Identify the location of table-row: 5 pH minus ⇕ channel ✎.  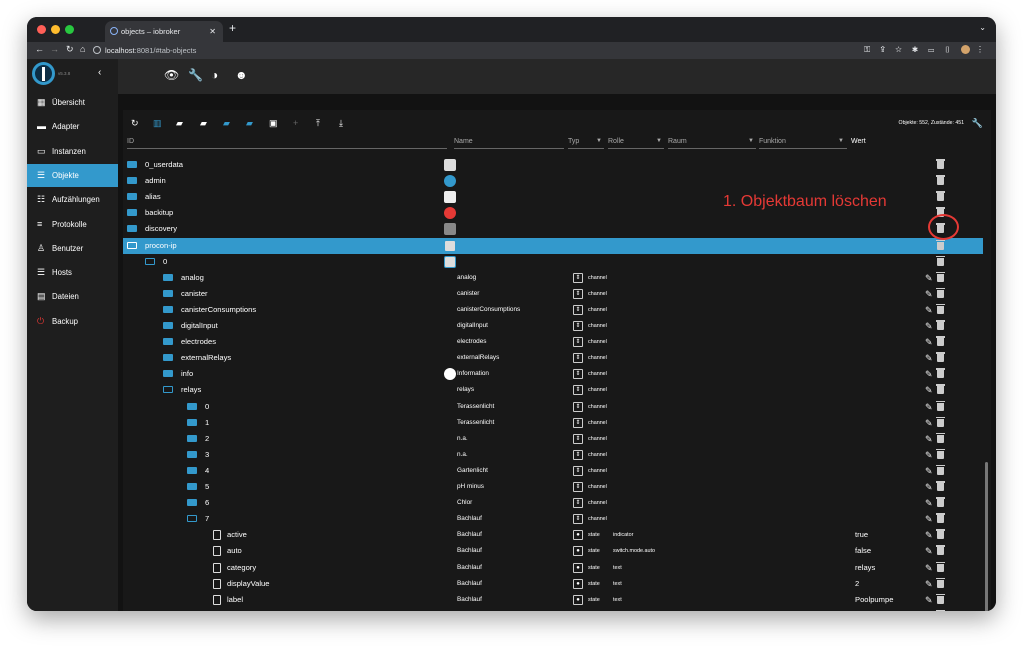
(553, 487).